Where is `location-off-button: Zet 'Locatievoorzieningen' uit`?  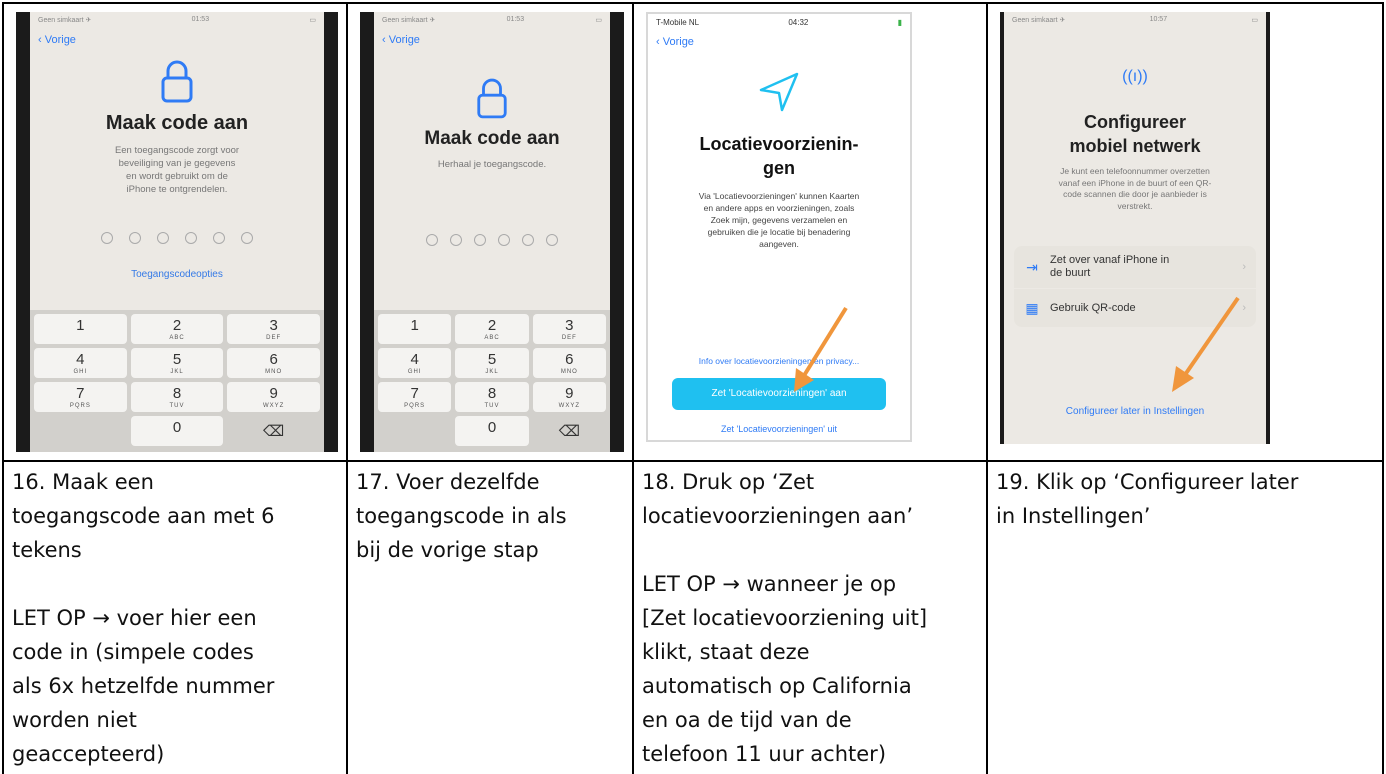
location-off-button: Zet 'Locatievoorzieningen' uit is located at coordinates (779, 429).